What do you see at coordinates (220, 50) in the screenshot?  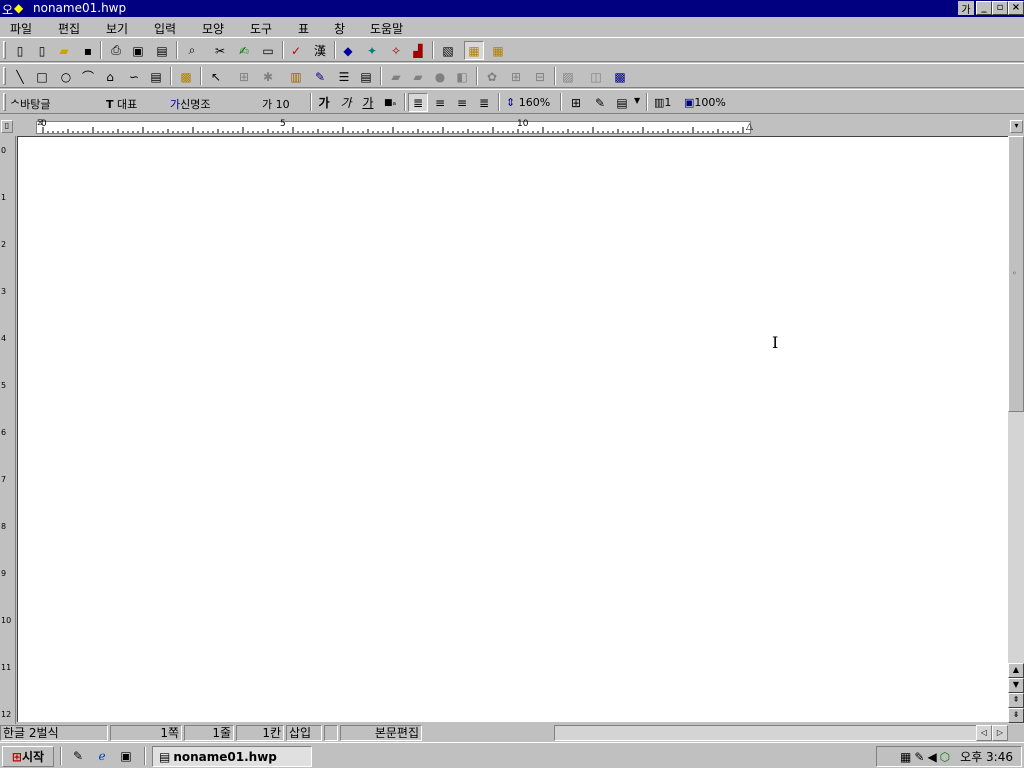 I see `cut-icon: ✂` at bounding box center [220, 50].